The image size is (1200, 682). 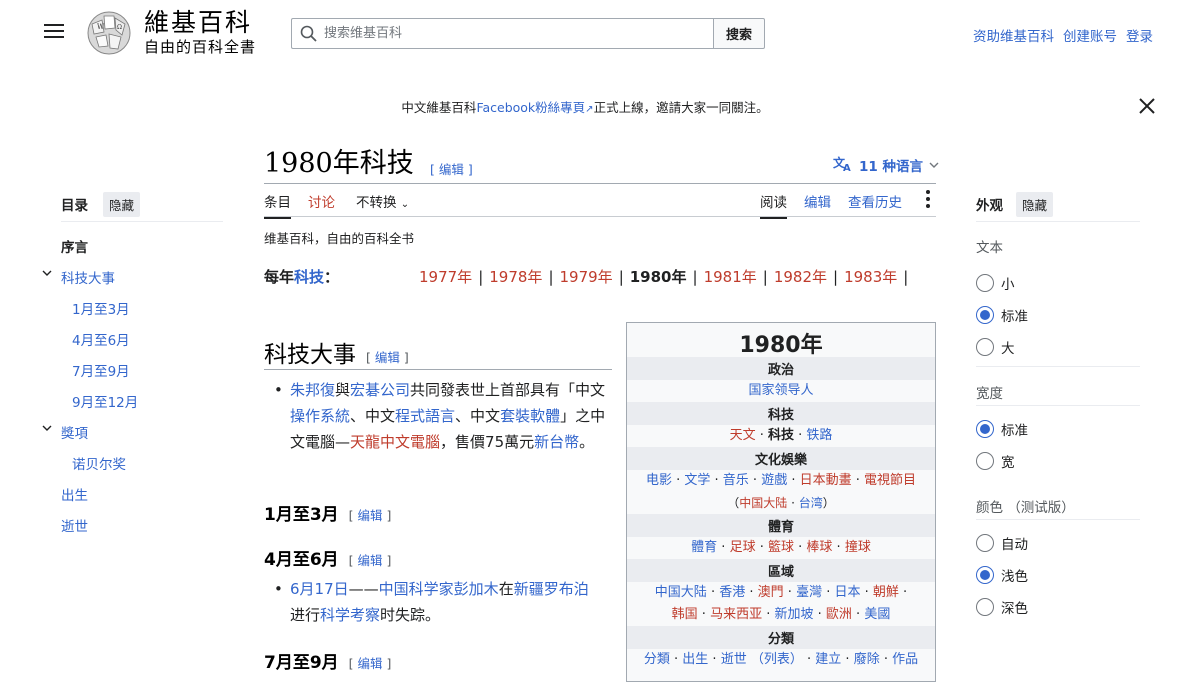 I want to click on radio-text-large: 大, so click(x=995, y=347).